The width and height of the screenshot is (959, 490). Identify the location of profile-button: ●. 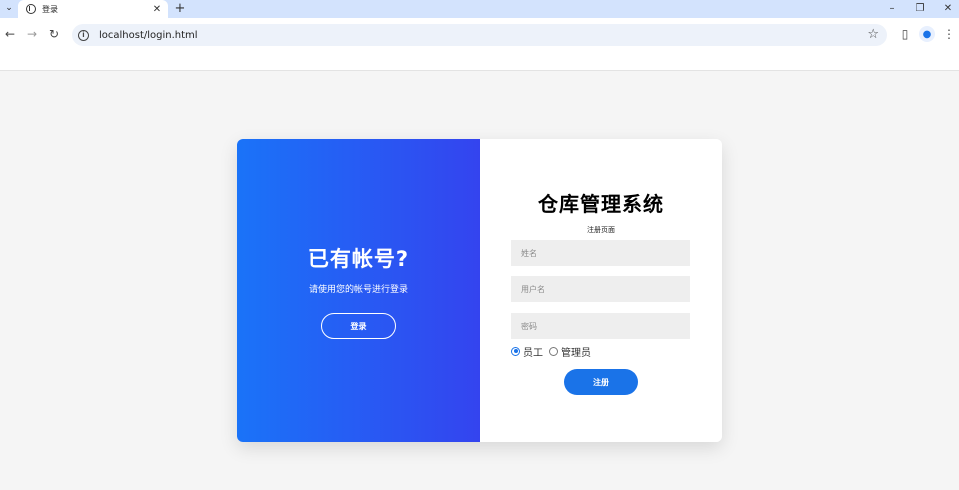
(927, 34).